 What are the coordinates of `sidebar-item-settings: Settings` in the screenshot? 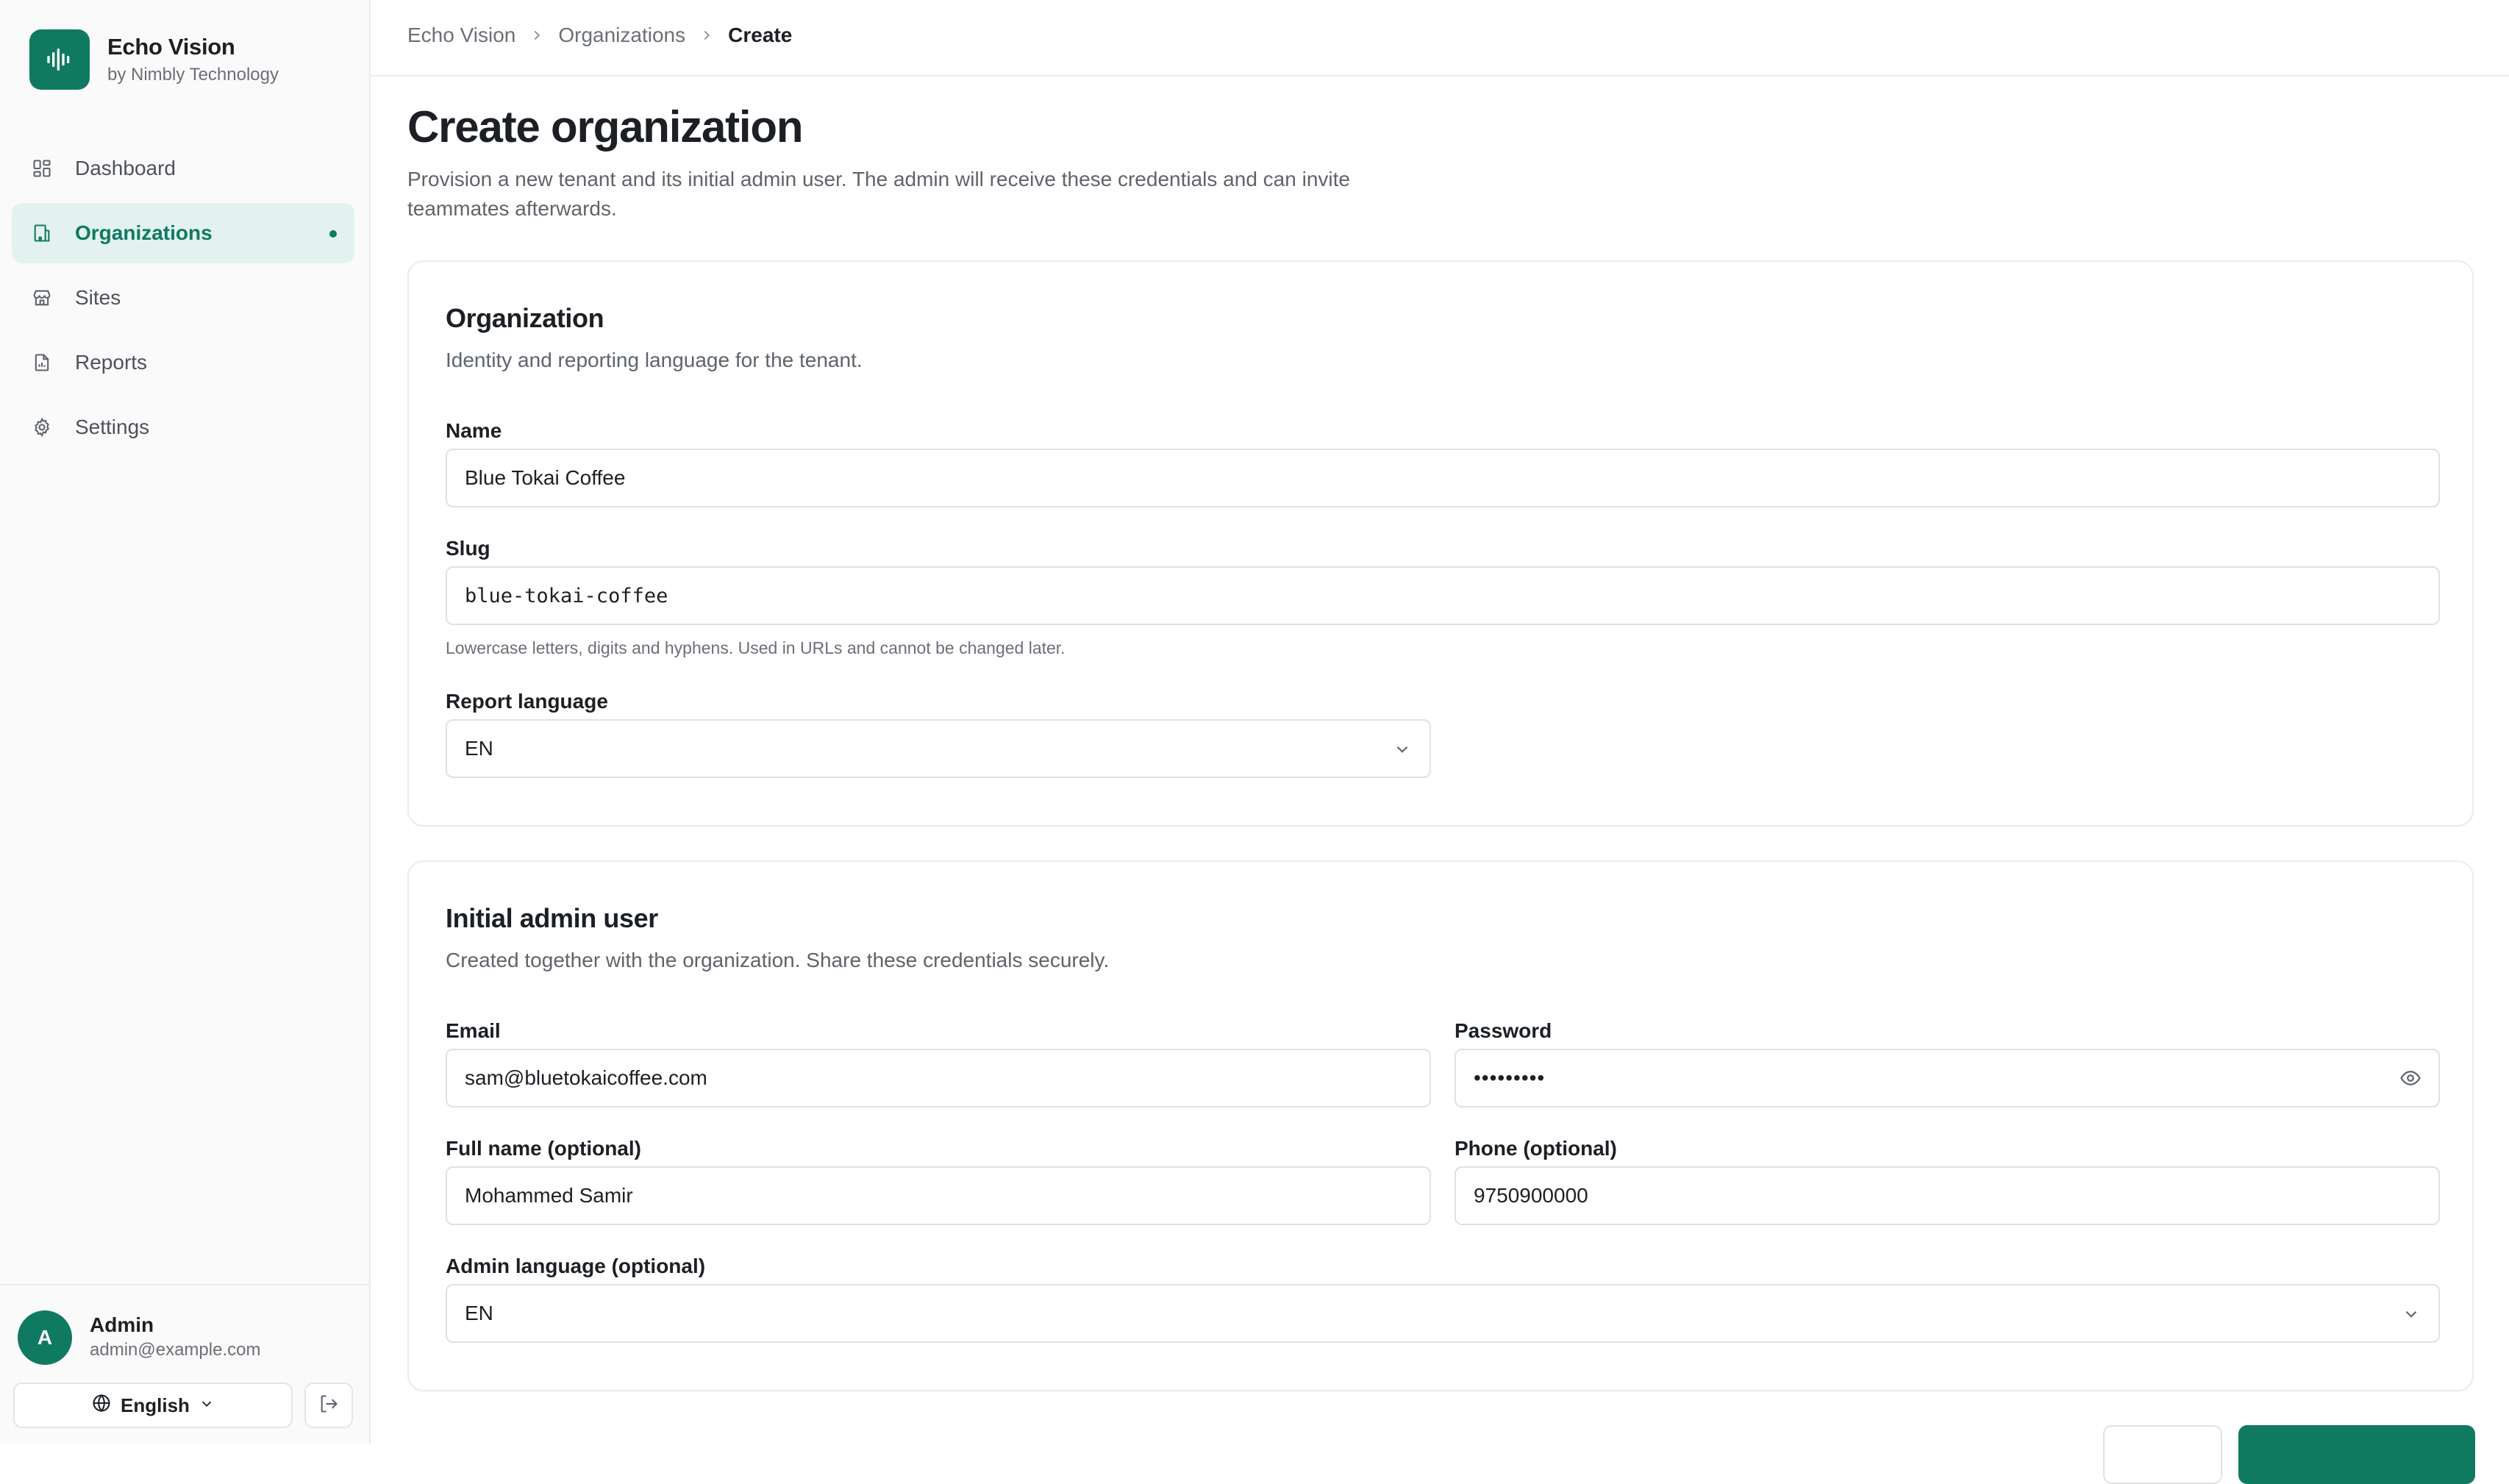 It's located at (183, 427).